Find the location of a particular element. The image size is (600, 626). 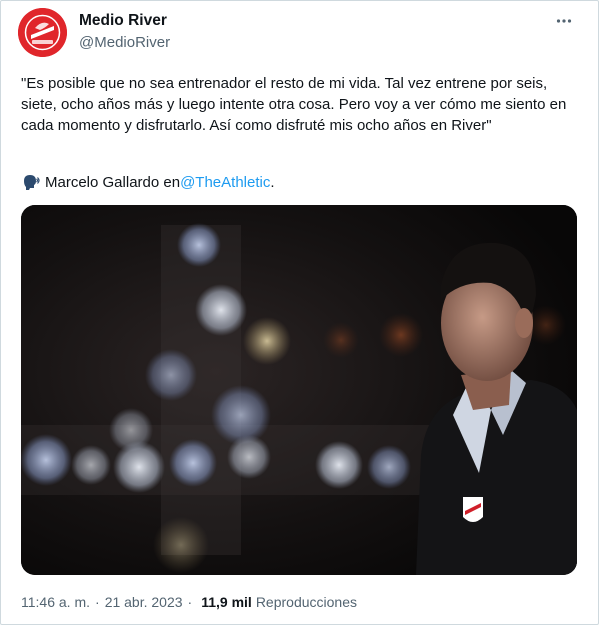

byline-prefix: Marcelo Gallardo en is located at coordinates (113, 182).